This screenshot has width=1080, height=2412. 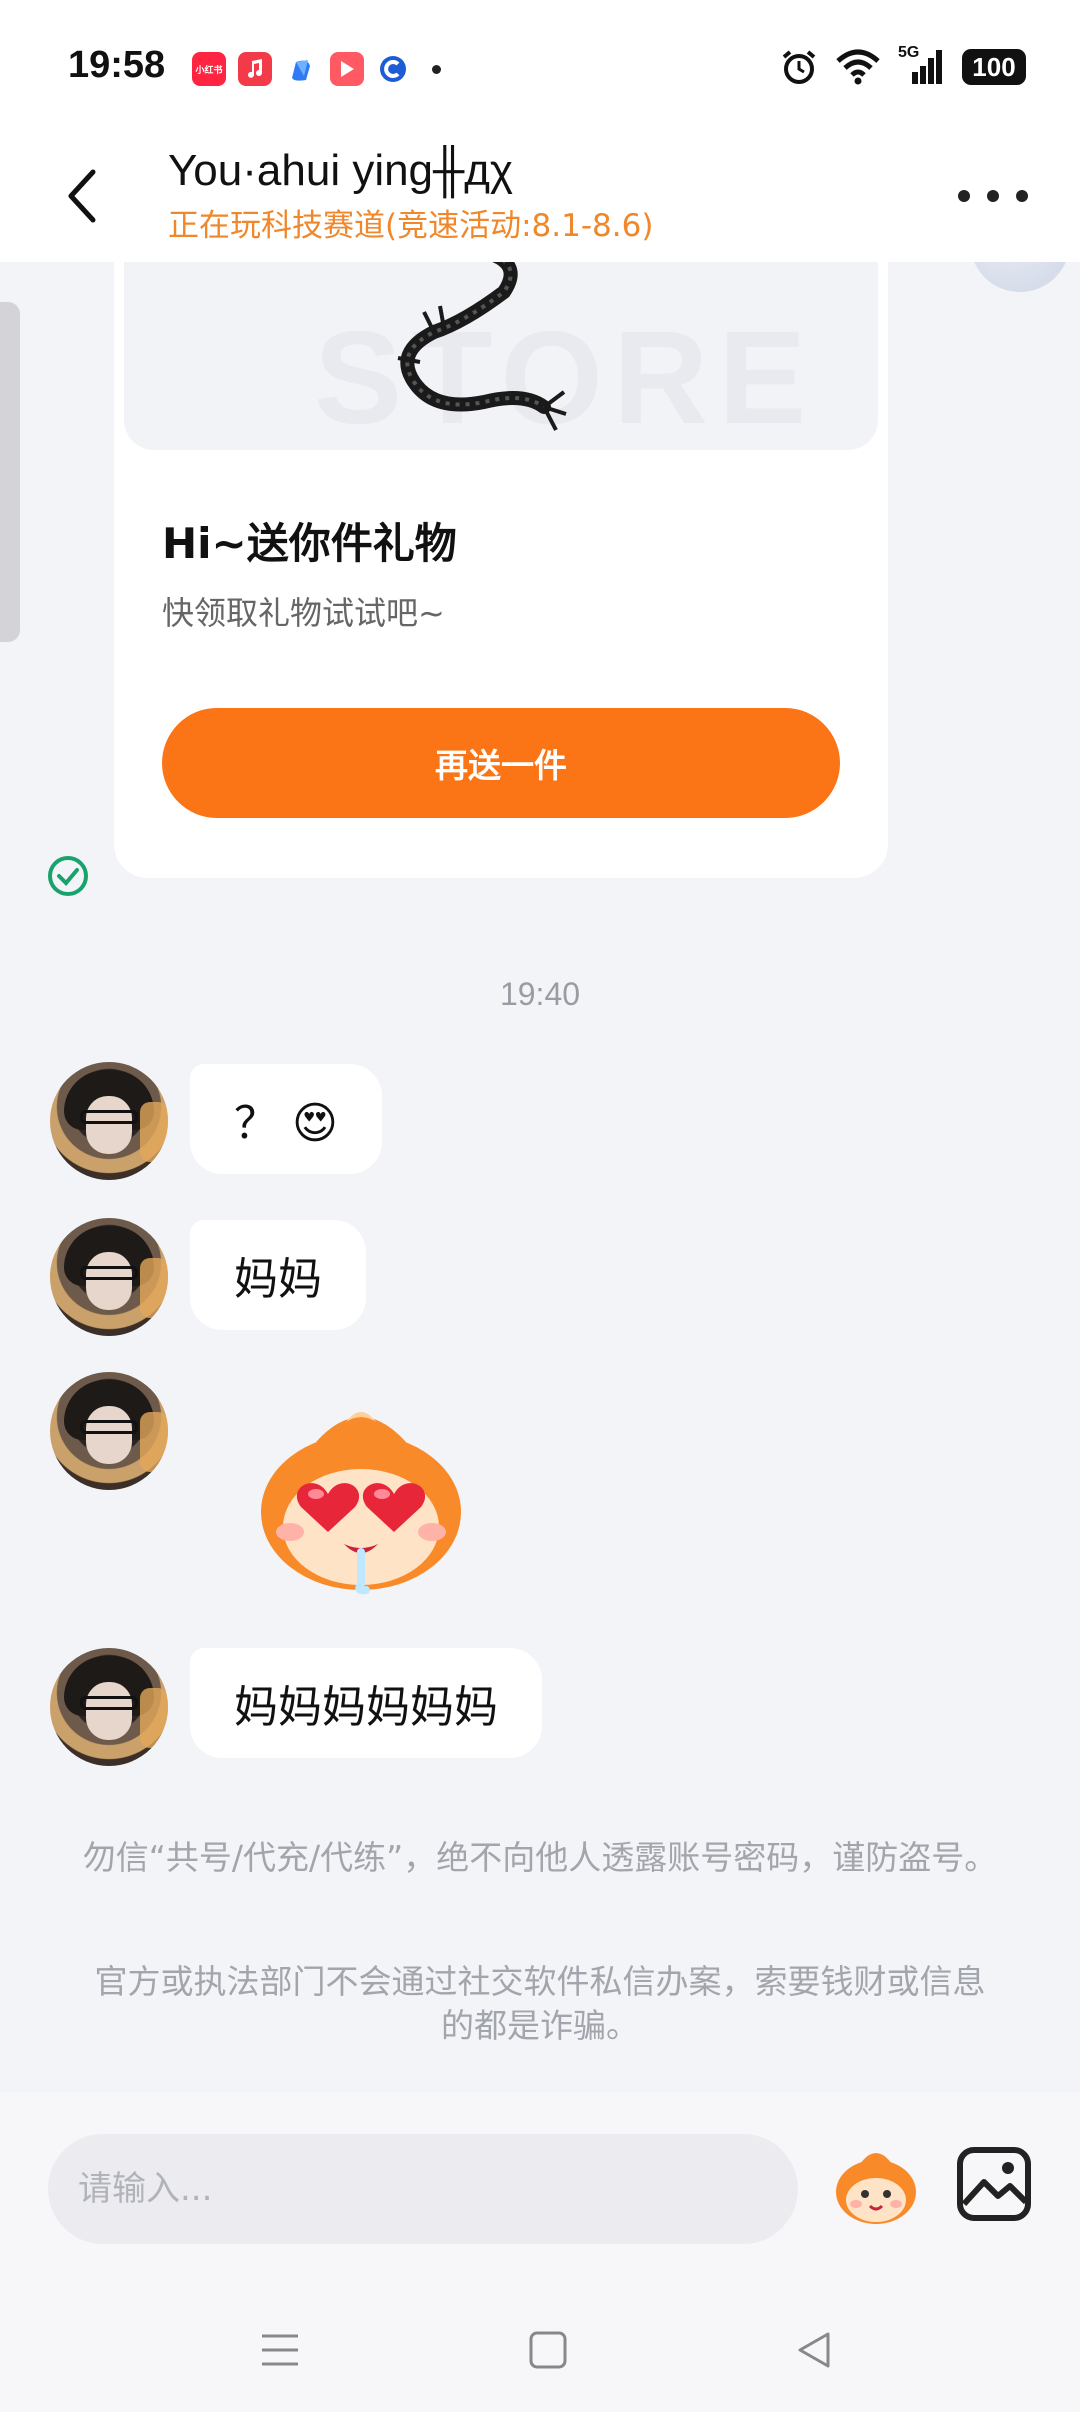 I want to click on contact-name: You·ahui ying╫дχ, so click(x=340, y=170).